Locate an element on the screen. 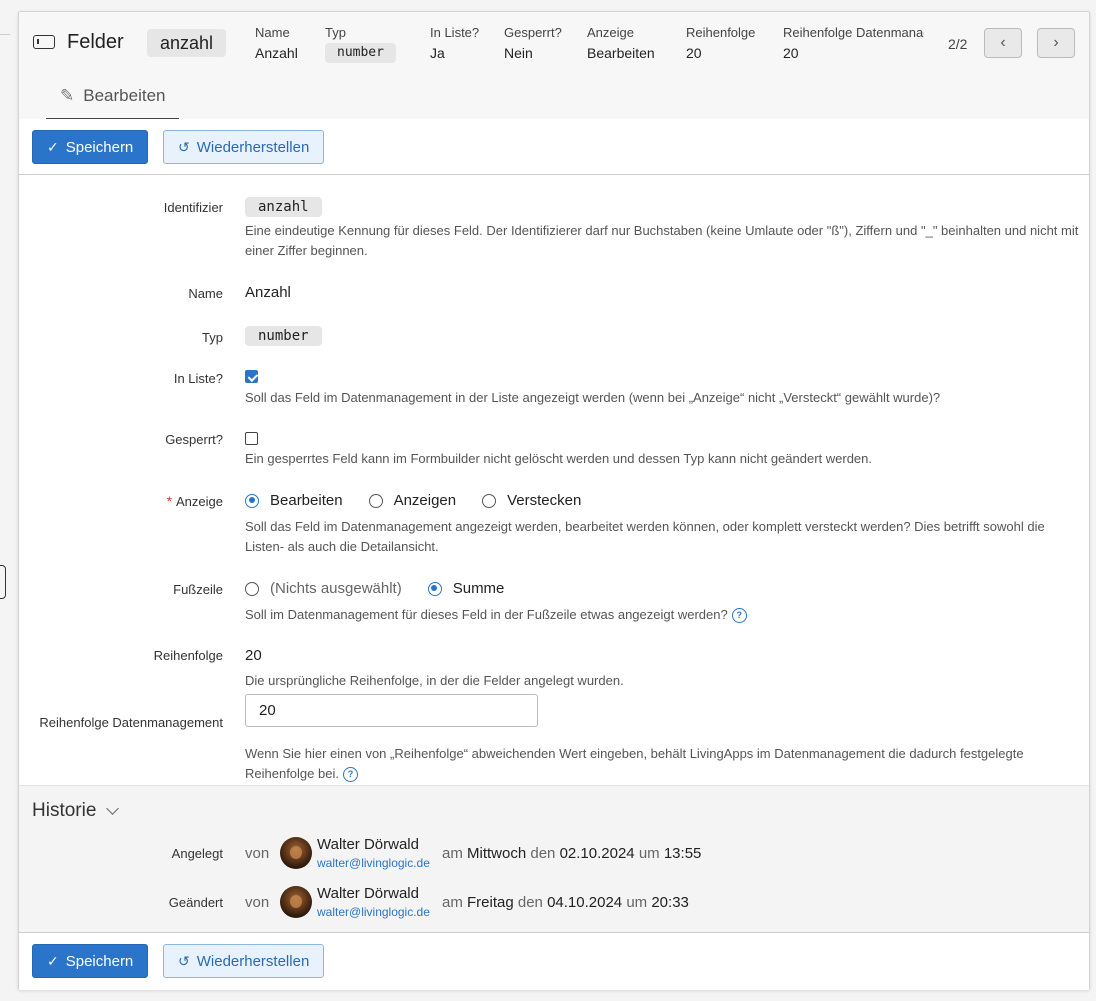  meta-name: Name Anzahl is located at coordinates (276, 44).